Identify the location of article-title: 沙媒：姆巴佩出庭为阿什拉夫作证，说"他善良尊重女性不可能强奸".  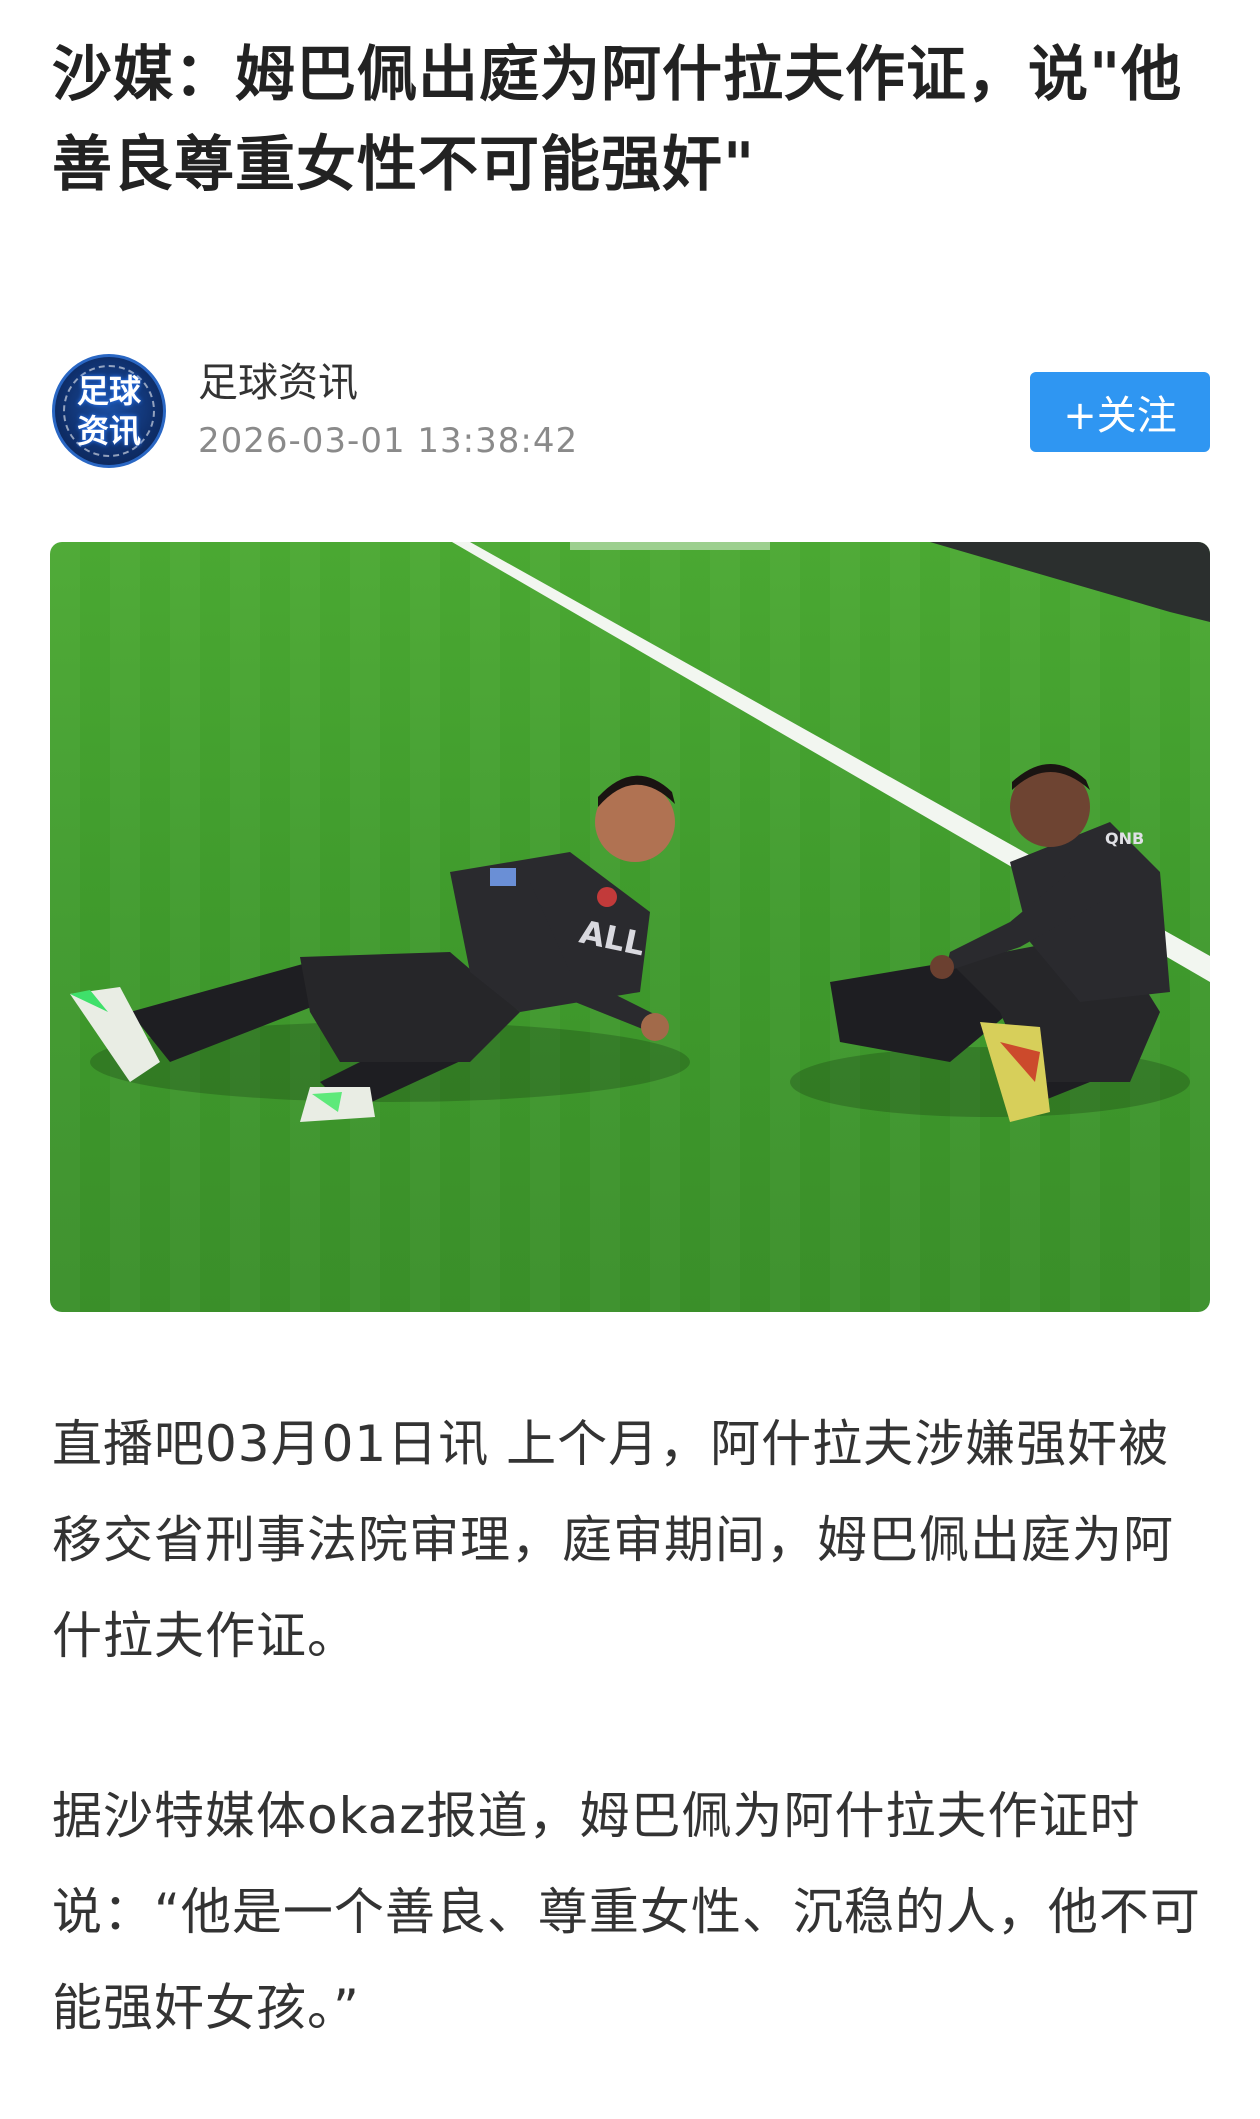
(617, 120).